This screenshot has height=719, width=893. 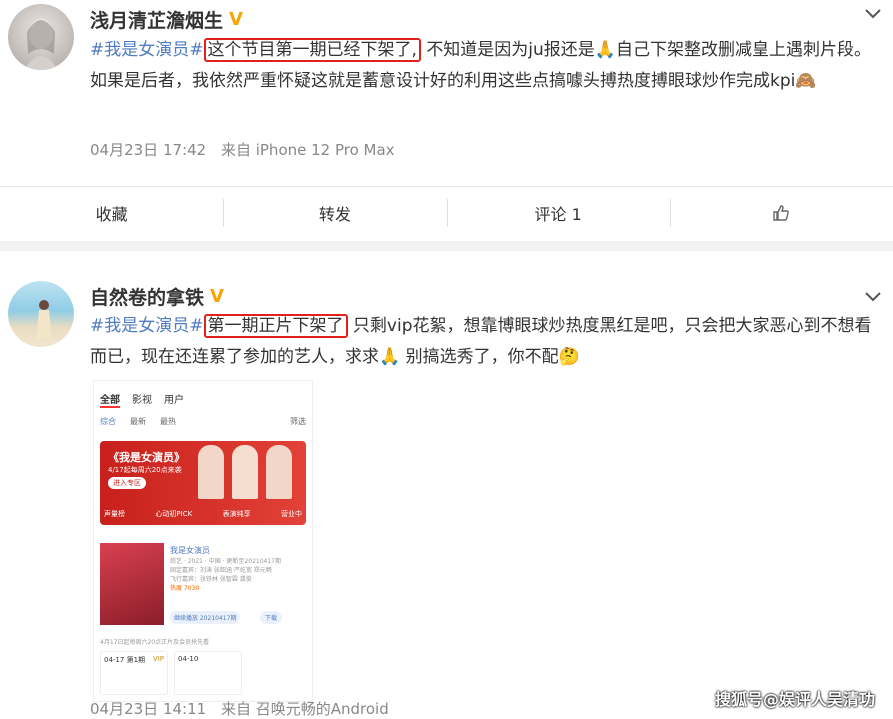 What do you see at coordinates (138, 421) in the screenshot?
I see `screenshot-subtab: 最新` at bounding box center [138, 421].